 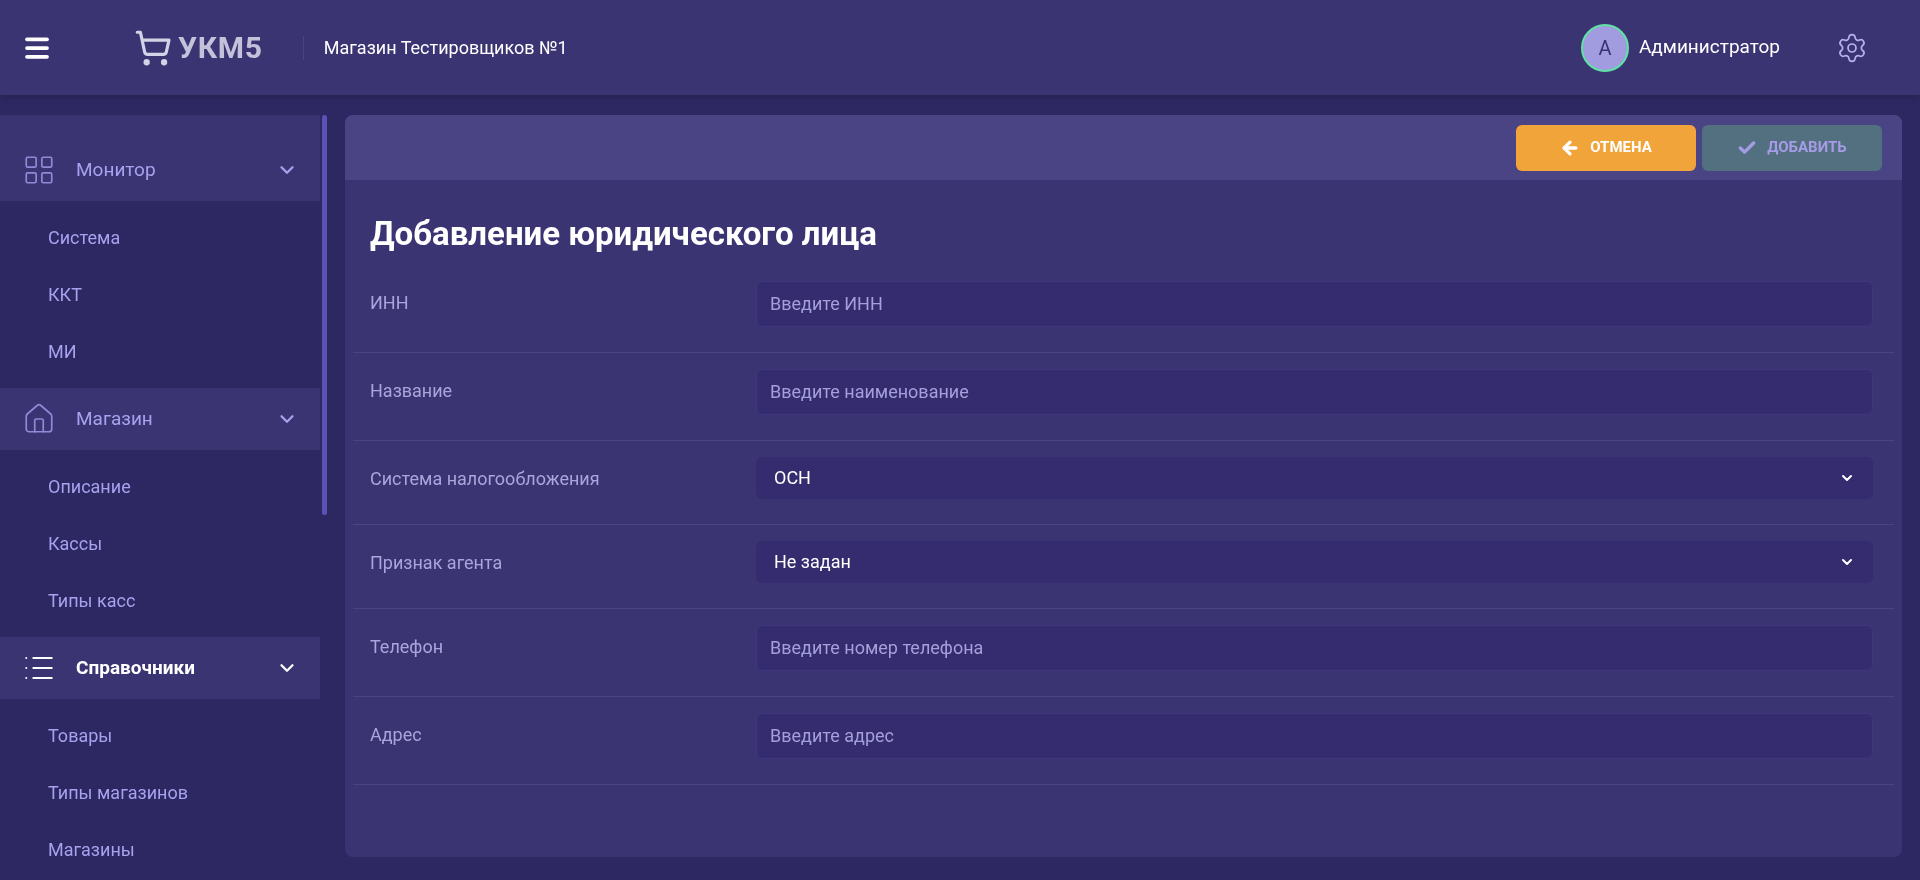 What do you see at coordinates (389, 302) in the screenshot?
I see `field-label: ИНН` at bounding box center [389, 302].